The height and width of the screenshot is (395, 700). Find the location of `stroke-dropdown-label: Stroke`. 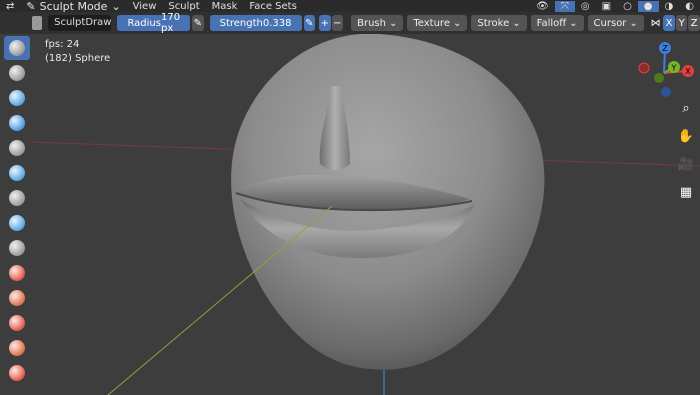

stroke-dropdown-label: Stroke is located at coordinates (493, 23).